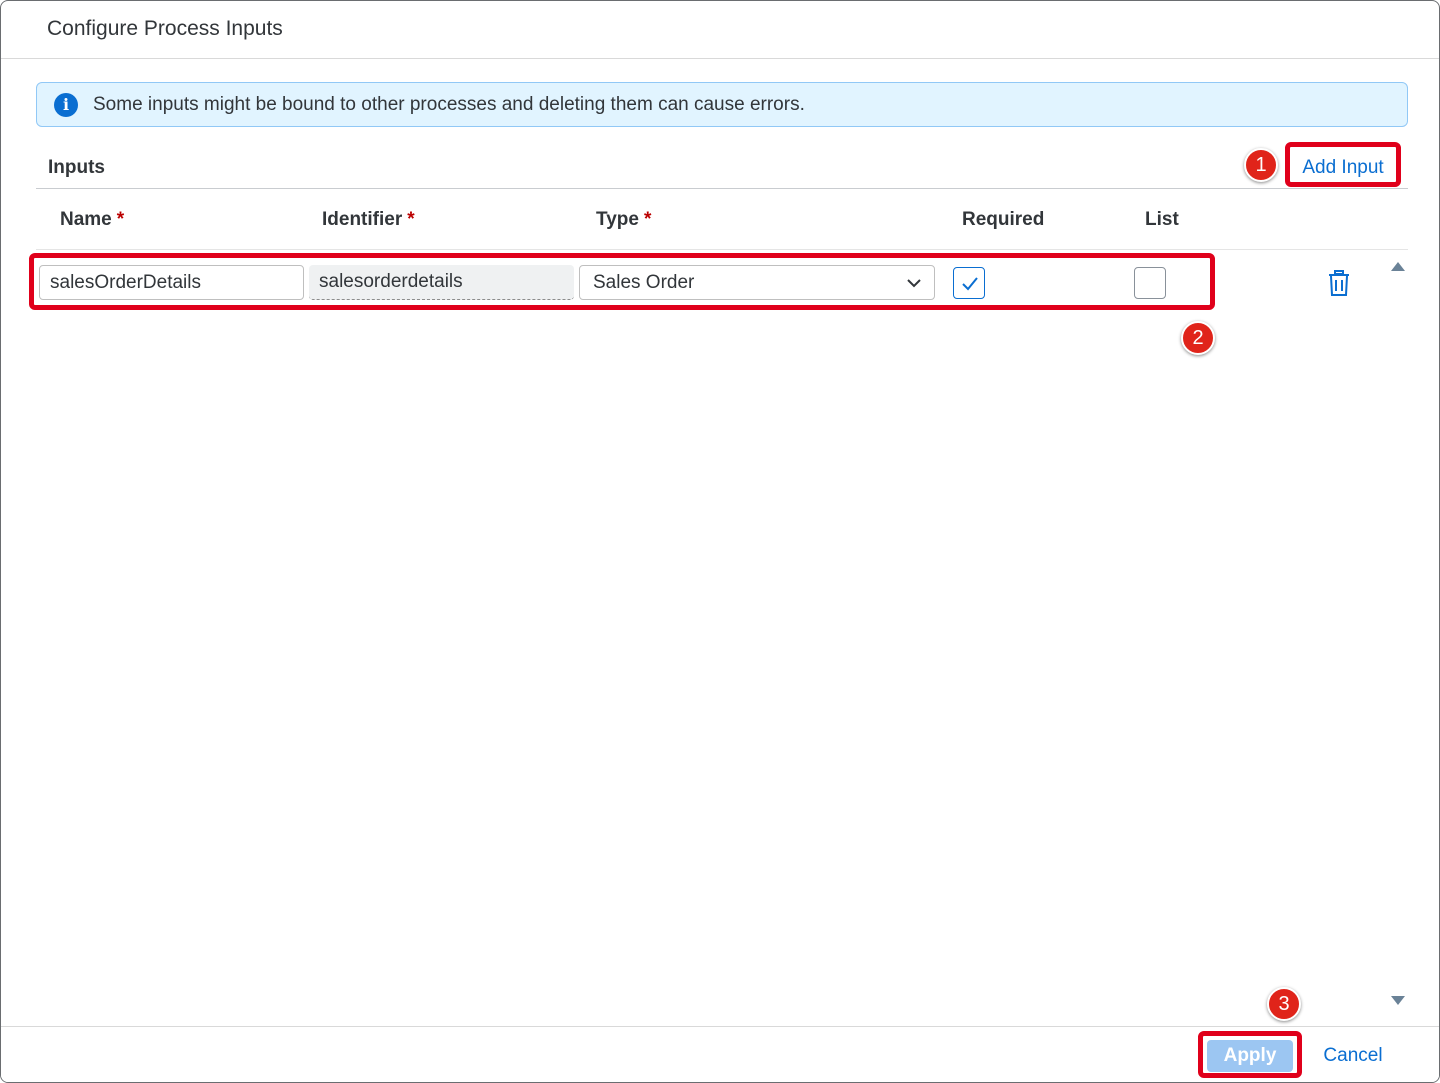 This screenshot has width=1440, height=1083. Describe the element at coordinates (171, 282) in the screenshot. I see `name-input: salesOrderDetails` at that location.